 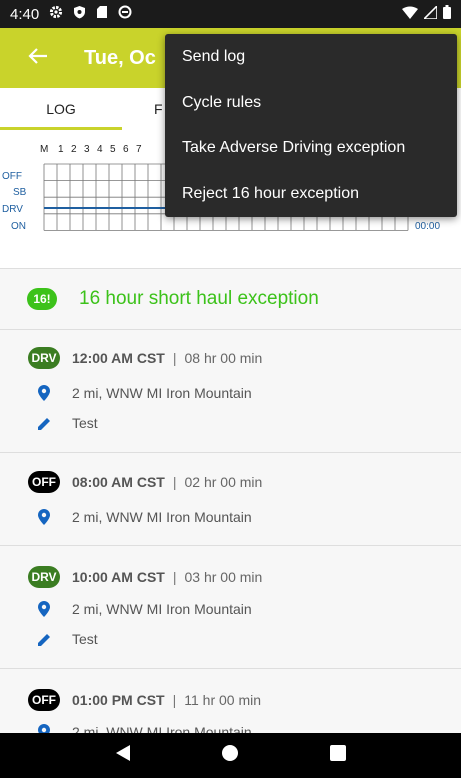 I want to click on hour-label: 7, so click(x=139, y=149).